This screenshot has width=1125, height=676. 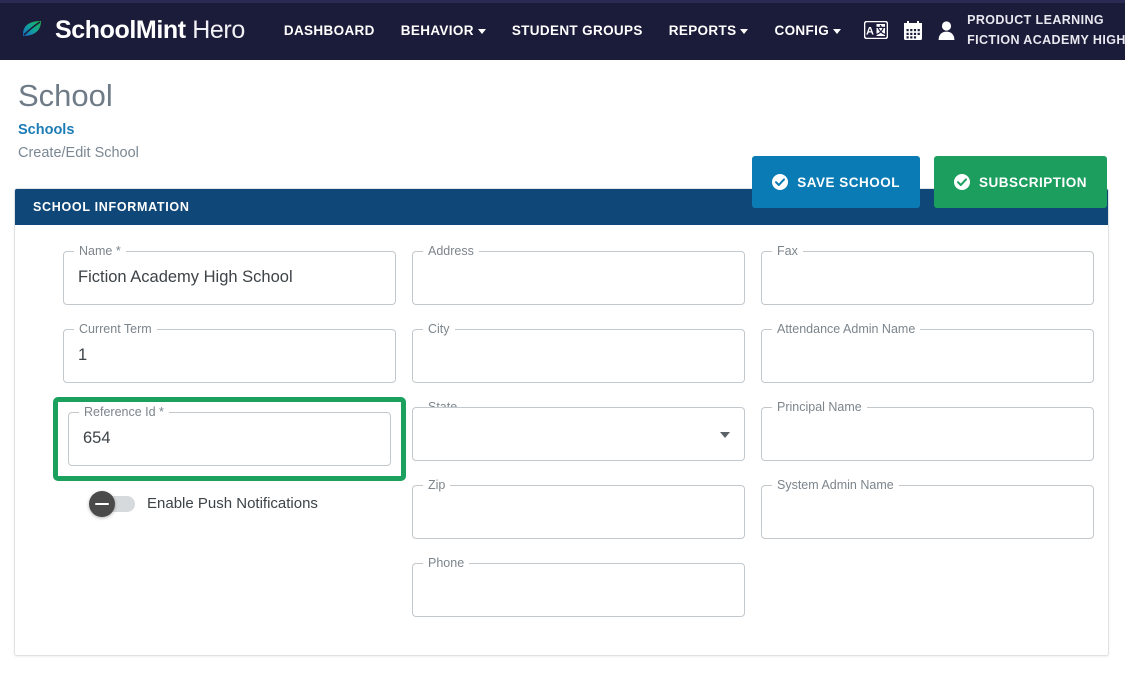 I want to click on nav-student-groups-label: STUDENT GROUPS, so click(x=577, y=30).